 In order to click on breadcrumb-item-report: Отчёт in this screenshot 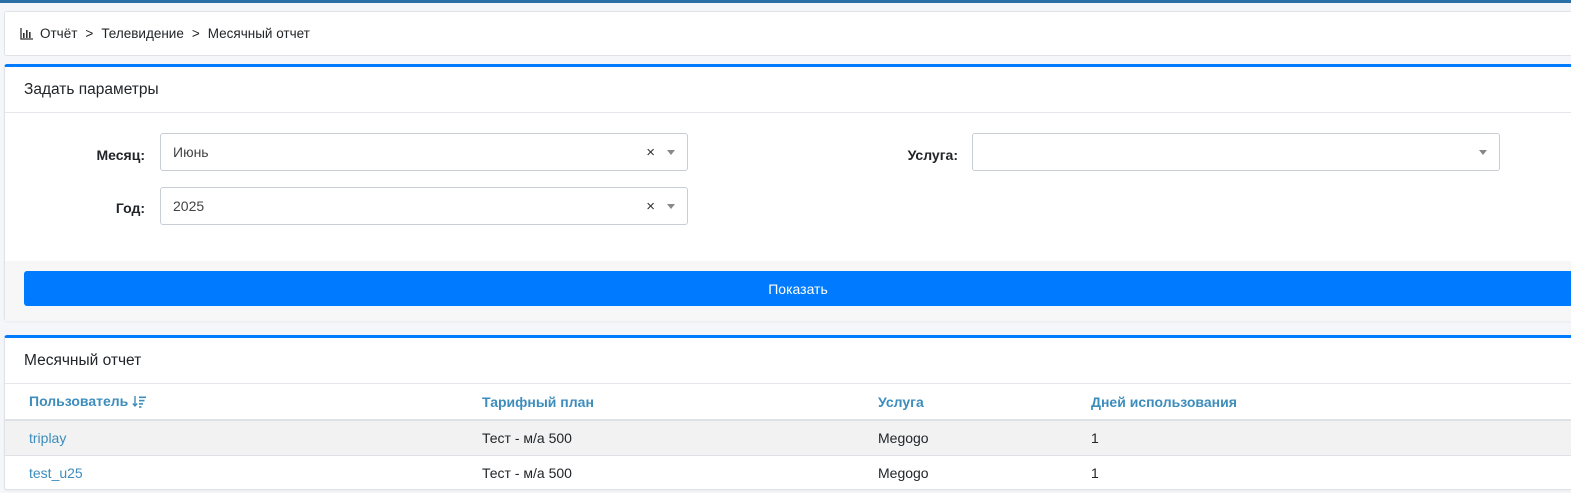, I will do `click(58, 33)`.